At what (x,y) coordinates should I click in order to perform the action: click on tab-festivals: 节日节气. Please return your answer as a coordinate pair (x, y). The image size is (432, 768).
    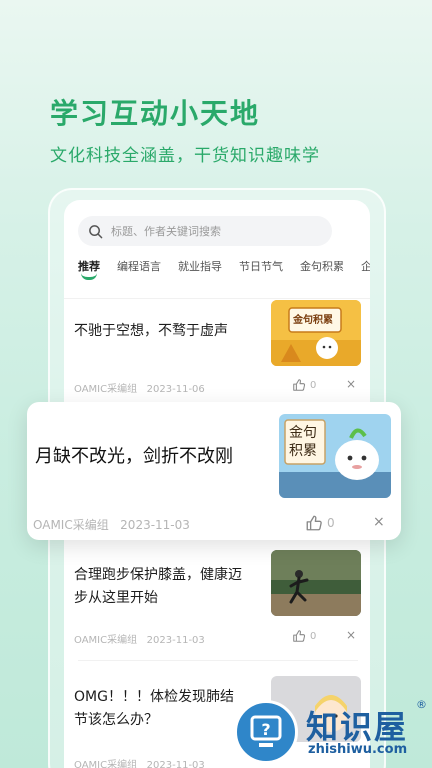
    Looking at the image, I should click on (261, 273).